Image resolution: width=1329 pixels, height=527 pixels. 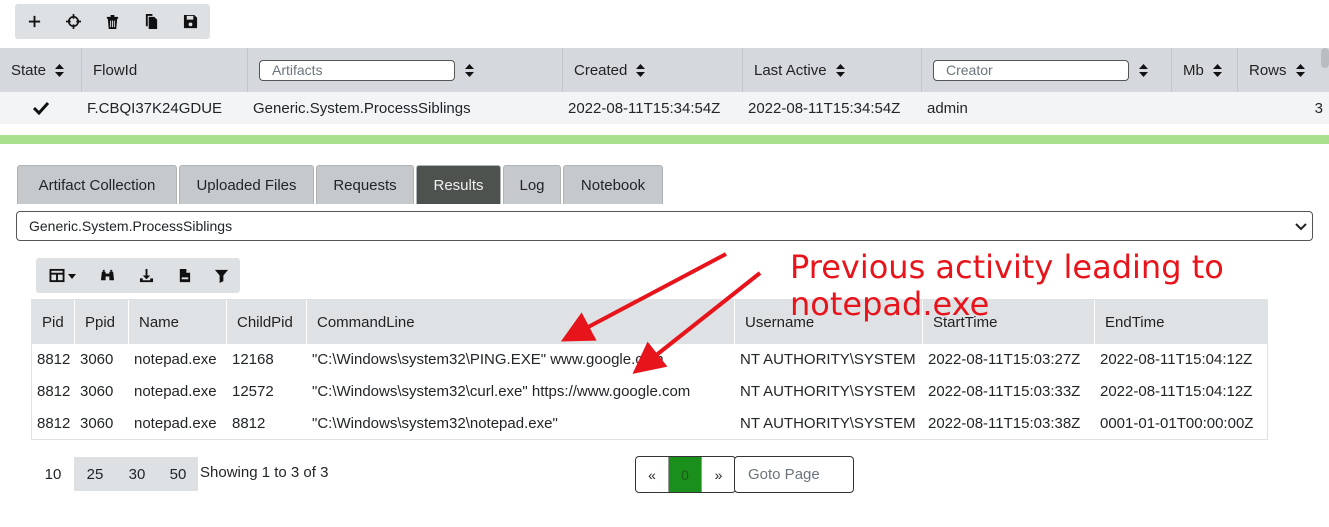 I want to click on progress-bar, so click(x=664, y=139).